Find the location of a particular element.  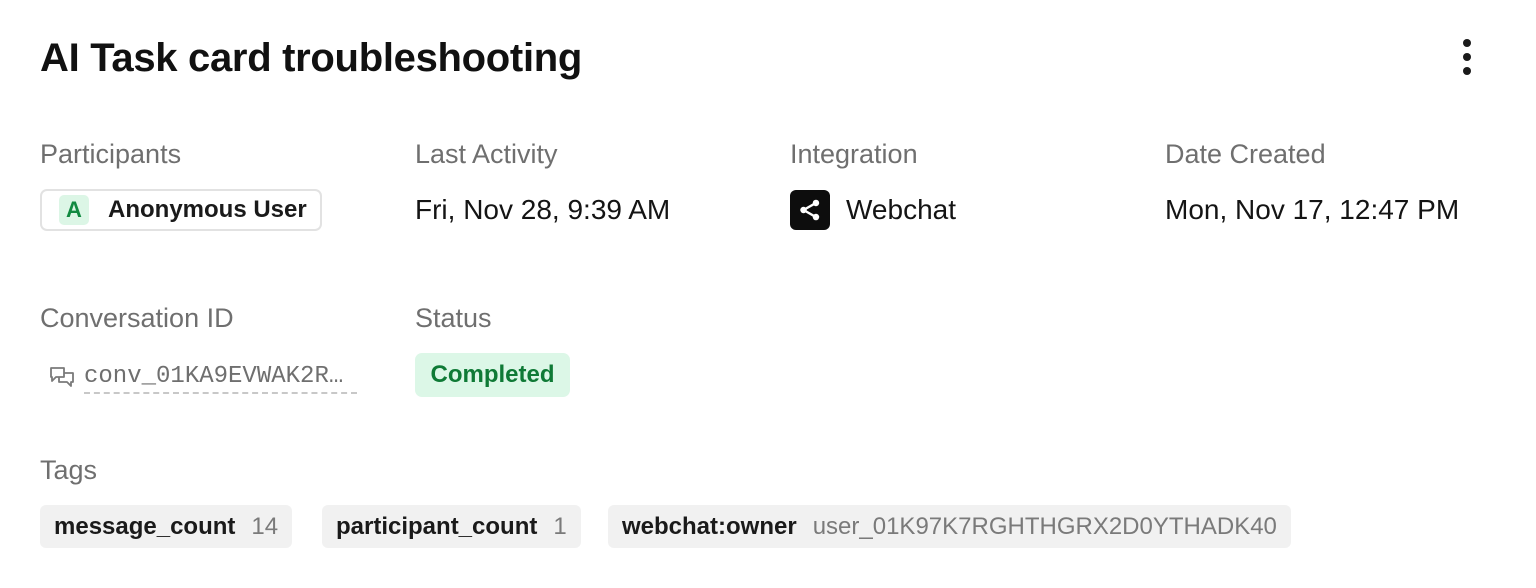

chat-bubbles-icon is located at coordinates (62, 377).